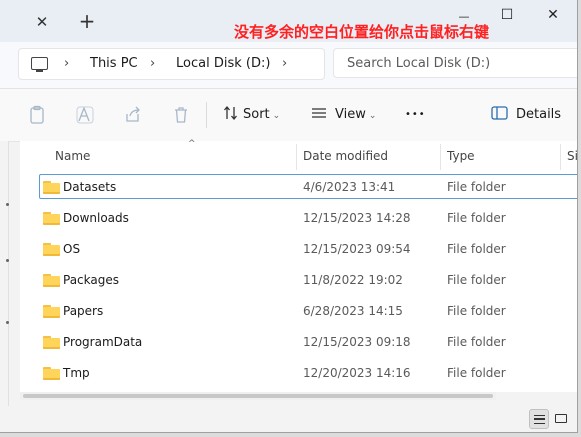 The image size is (581, 437). Describe the element at coordinates (256, 114) in the screenshot. I see `sort-label: Sort` at that location.